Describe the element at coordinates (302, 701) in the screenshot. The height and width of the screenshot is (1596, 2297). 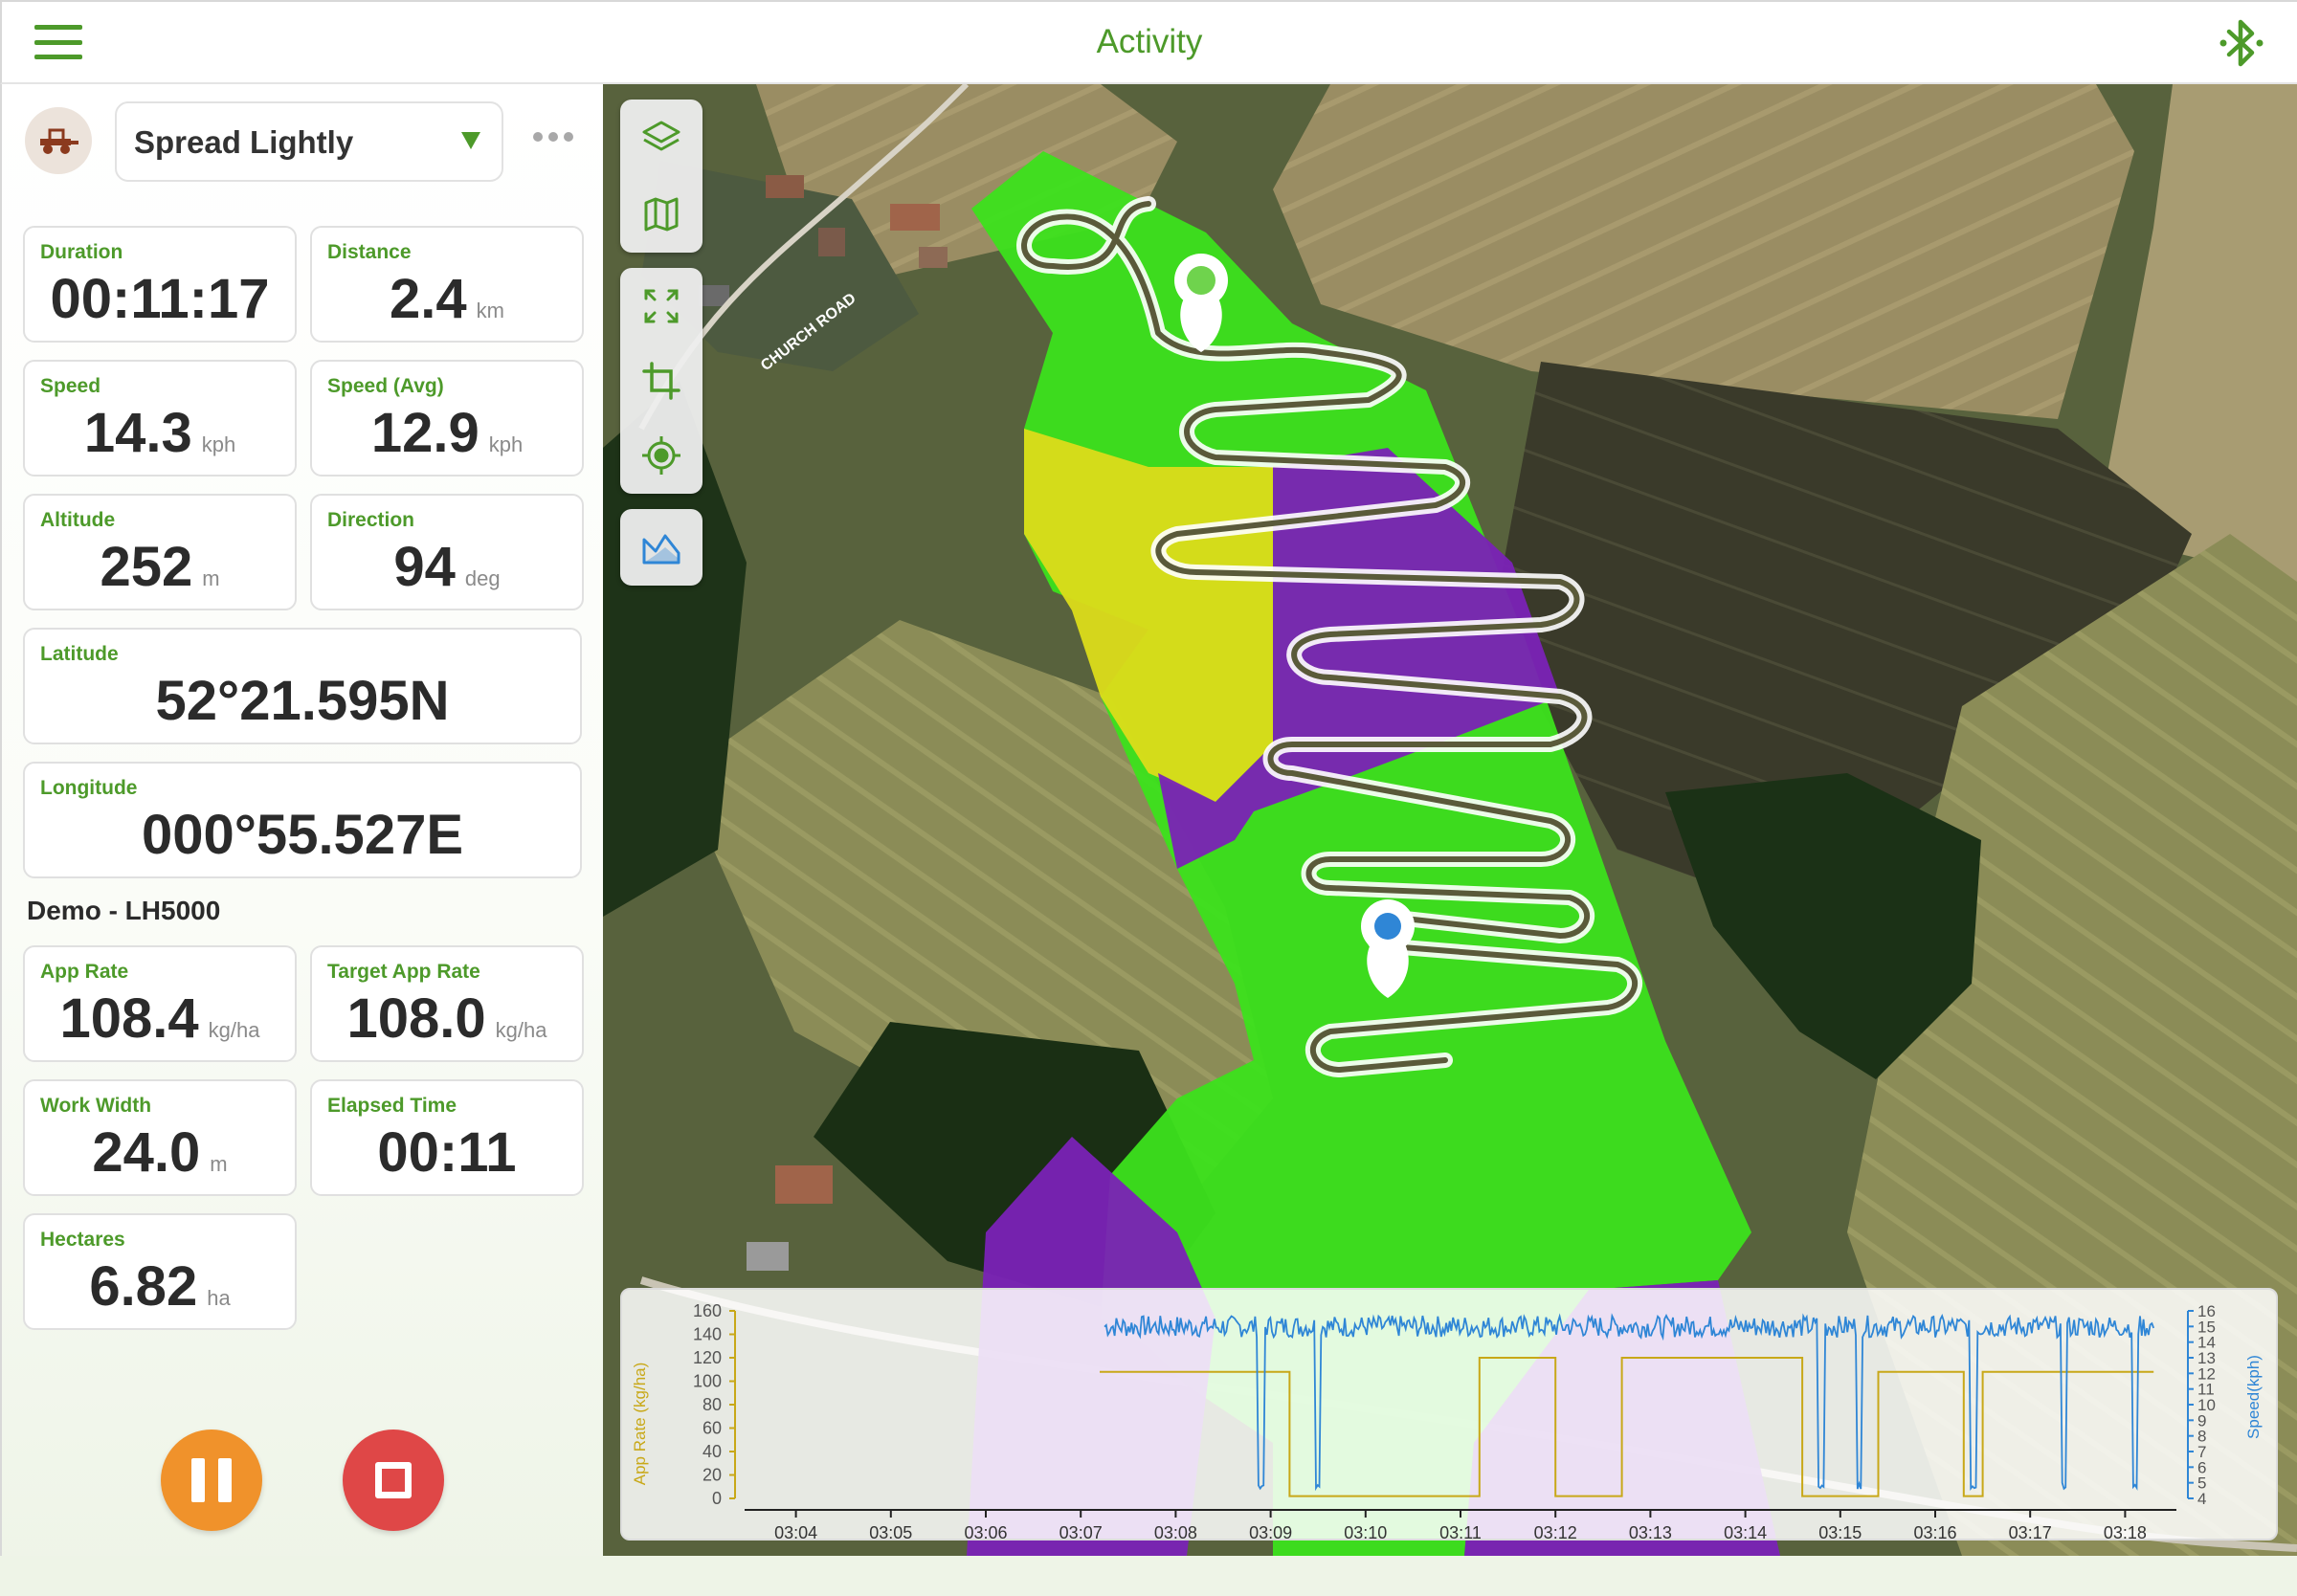
I see `stat-value: 52°21.595N` at that location.